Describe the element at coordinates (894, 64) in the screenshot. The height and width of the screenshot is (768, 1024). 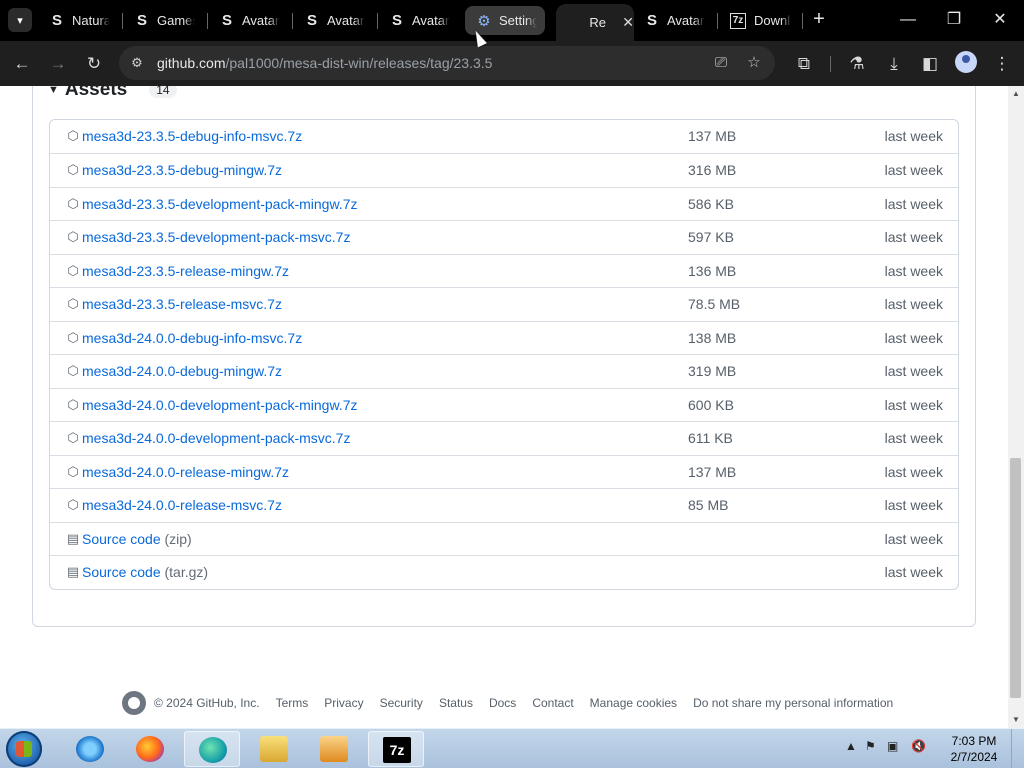
I see `download-icon: ⤓` at that location.